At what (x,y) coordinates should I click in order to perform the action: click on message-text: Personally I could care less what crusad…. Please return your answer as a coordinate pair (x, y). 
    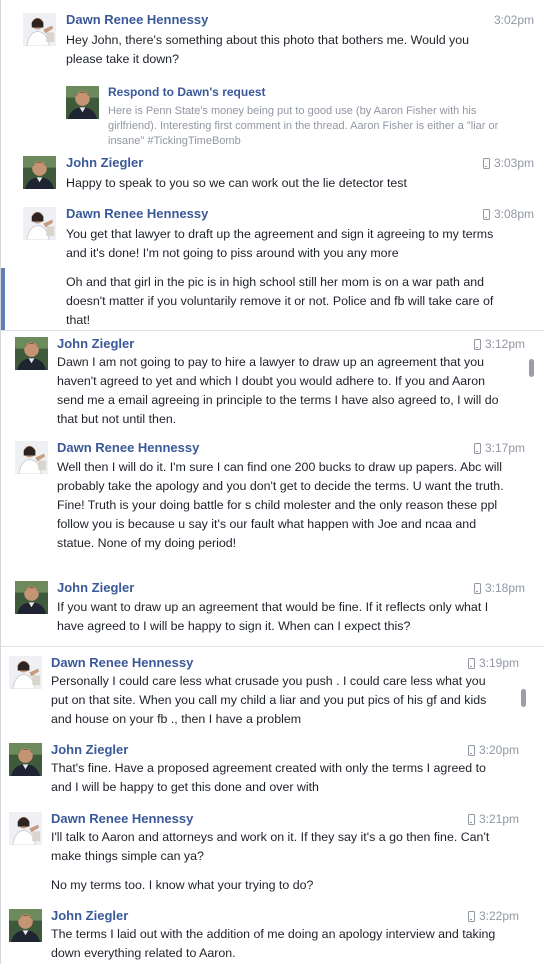
    Looking at the image, I should click on (269, 700).